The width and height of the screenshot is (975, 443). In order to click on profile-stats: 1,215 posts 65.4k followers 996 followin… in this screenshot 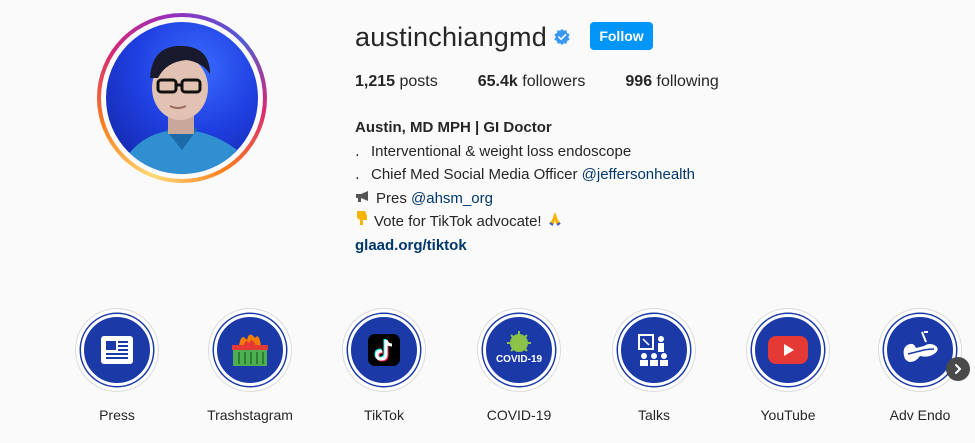, I will do `click(557, 82)`.